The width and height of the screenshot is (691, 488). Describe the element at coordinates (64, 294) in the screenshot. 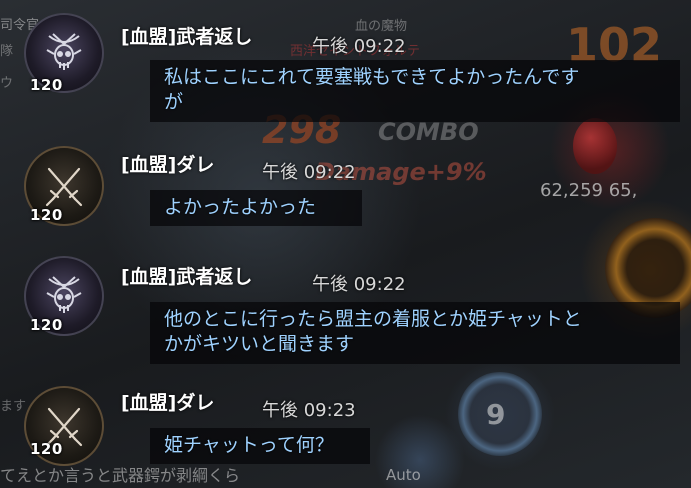

I see `skull-crest-icon` at that location.